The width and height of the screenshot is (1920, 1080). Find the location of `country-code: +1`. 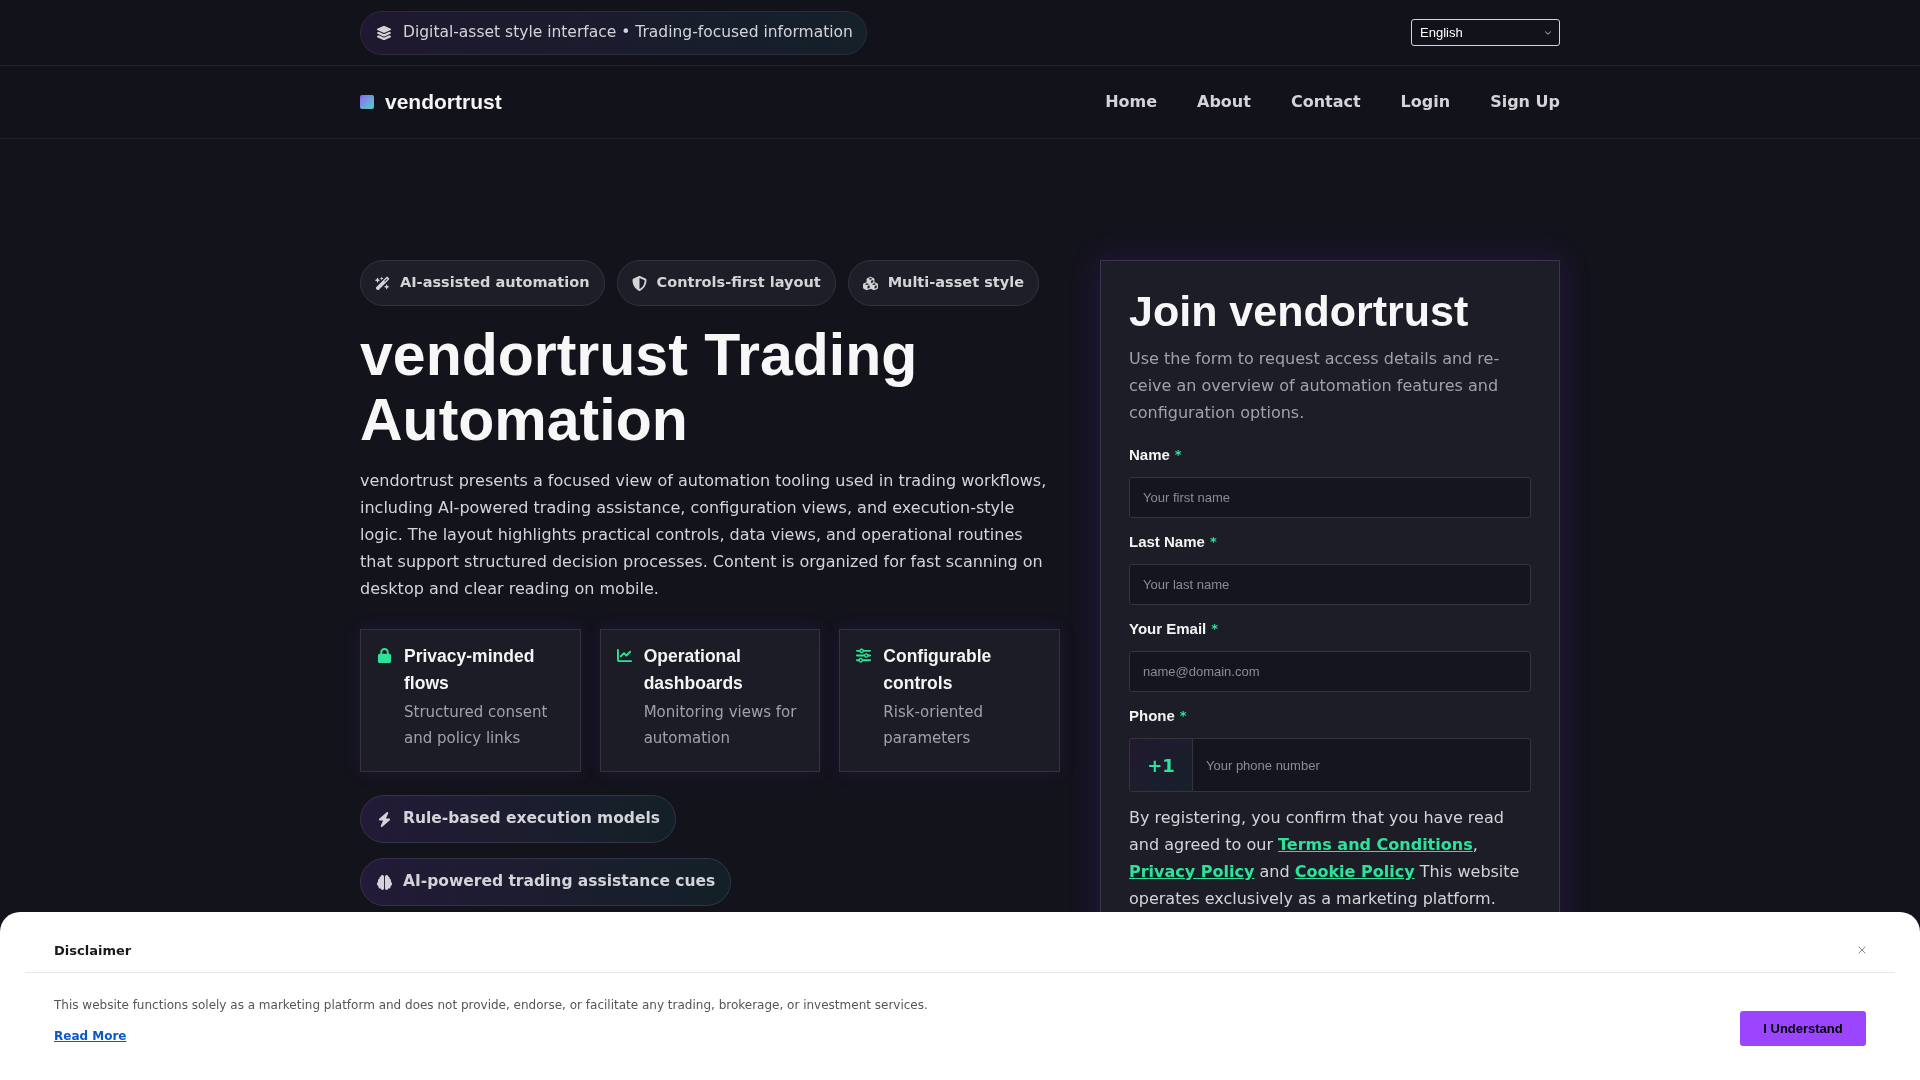

country-code: +1 is located at coordinates (1161, 765).